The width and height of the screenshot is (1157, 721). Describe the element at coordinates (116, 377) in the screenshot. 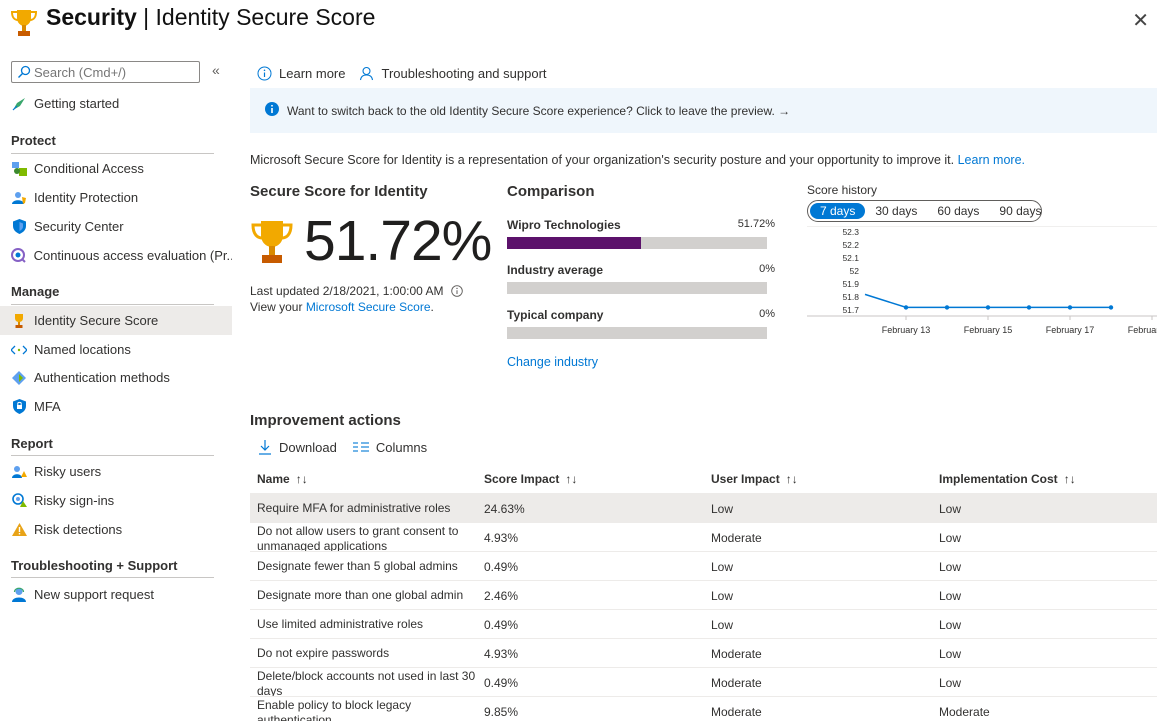

I see `sidebar-item-authentication-methods: Authentication methods` at that location.